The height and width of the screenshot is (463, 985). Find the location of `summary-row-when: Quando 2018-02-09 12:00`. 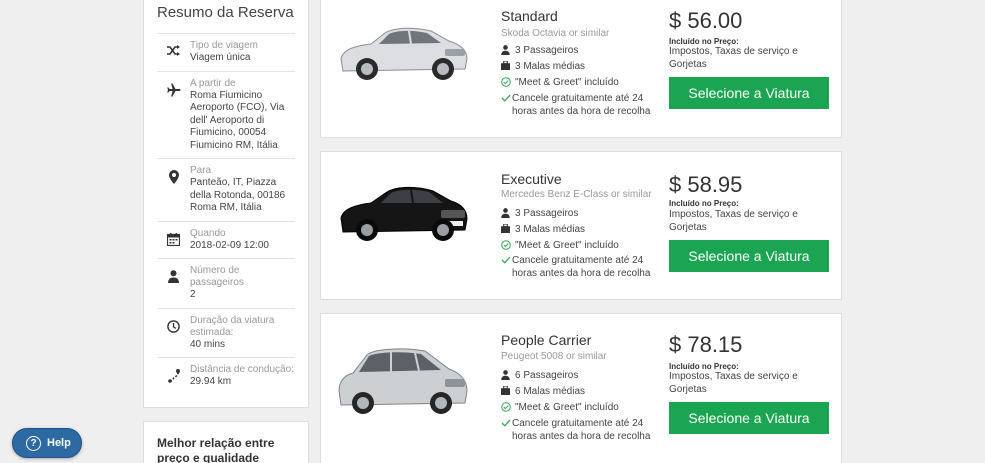

summary-row-when: Quando 2018-02-09 12:00 is located at coordinates (226, 239).